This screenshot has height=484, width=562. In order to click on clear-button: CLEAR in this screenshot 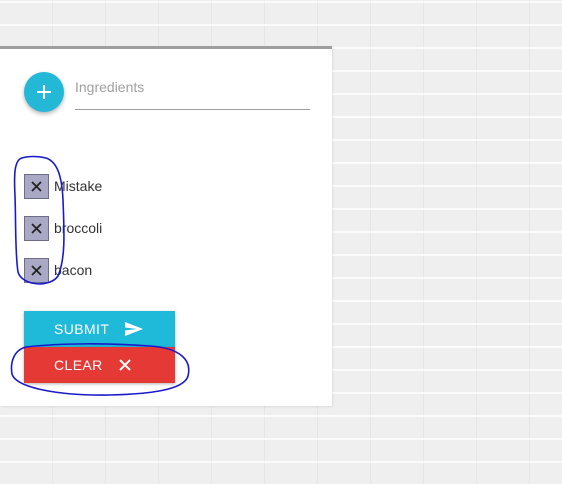, I will do `click(99, 365)`.